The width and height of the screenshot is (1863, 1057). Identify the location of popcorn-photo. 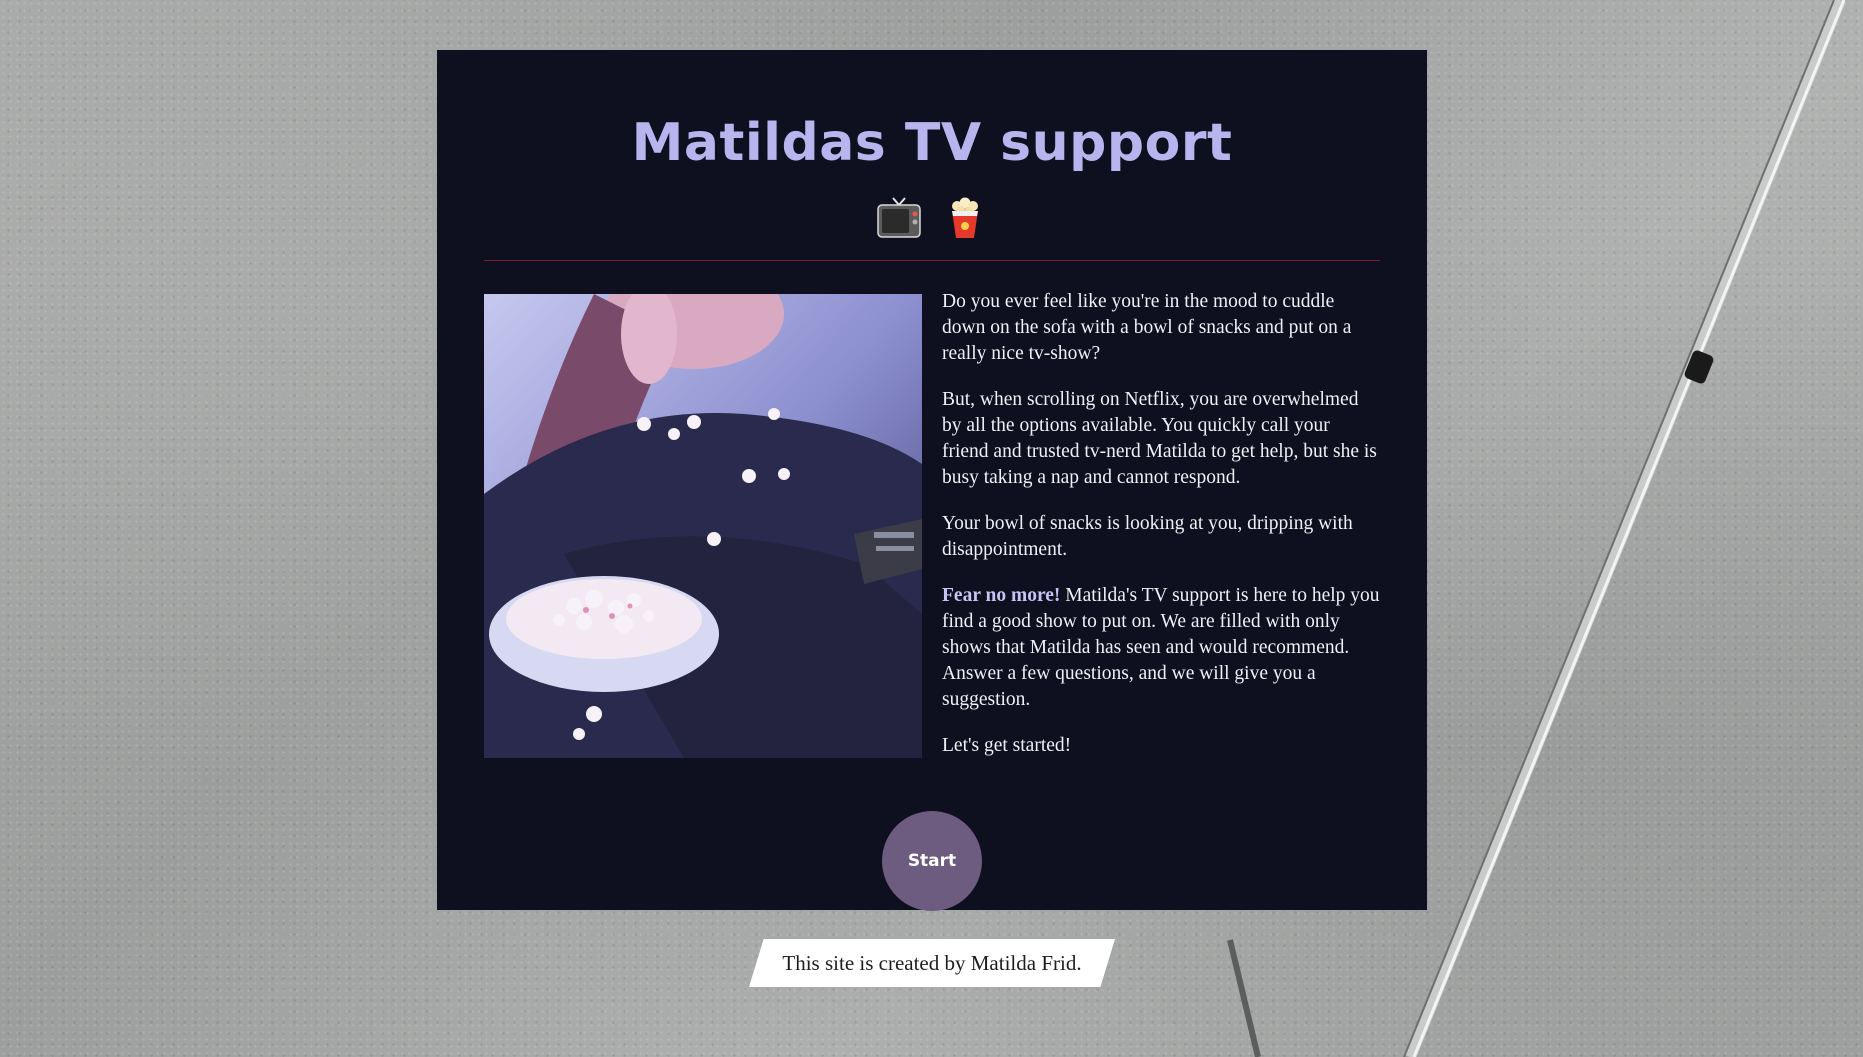
(703, 526).